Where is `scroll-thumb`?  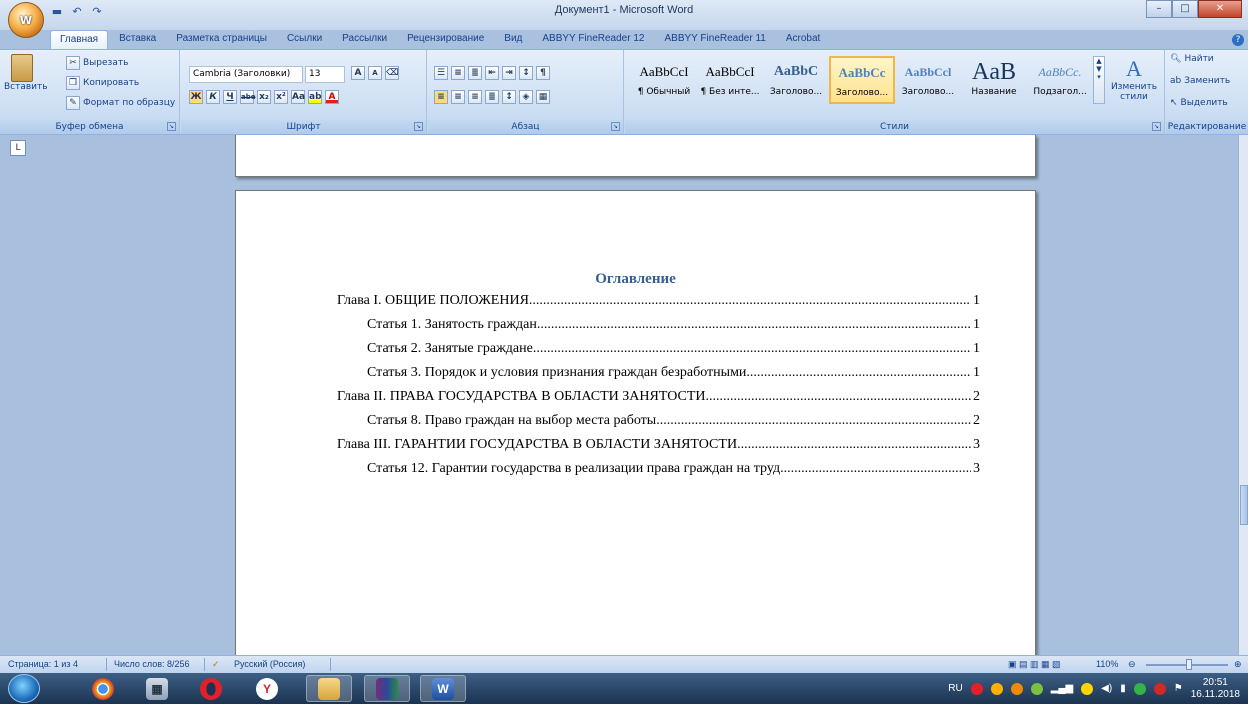
scroll-thumb is located at coordinates (1244, 505).